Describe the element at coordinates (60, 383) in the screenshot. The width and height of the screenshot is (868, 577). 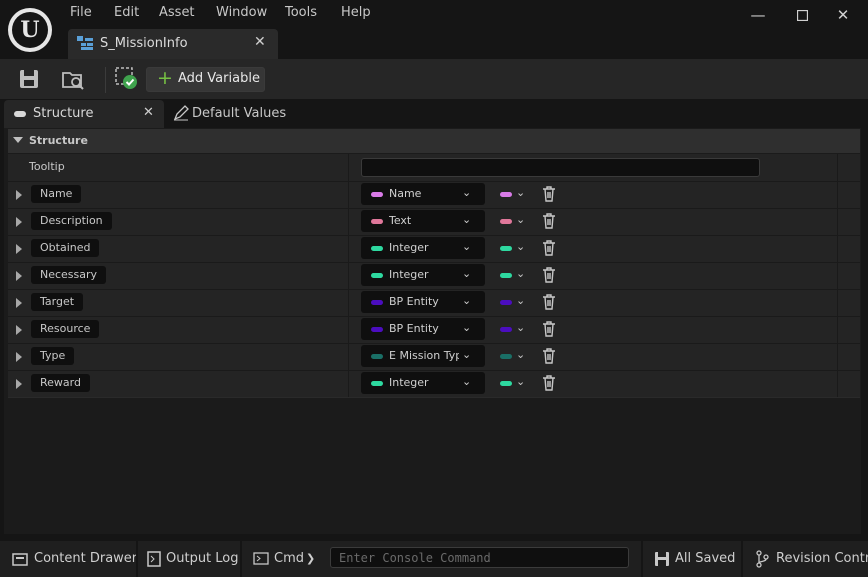
I see `variable-name-field: Reward` at that location.